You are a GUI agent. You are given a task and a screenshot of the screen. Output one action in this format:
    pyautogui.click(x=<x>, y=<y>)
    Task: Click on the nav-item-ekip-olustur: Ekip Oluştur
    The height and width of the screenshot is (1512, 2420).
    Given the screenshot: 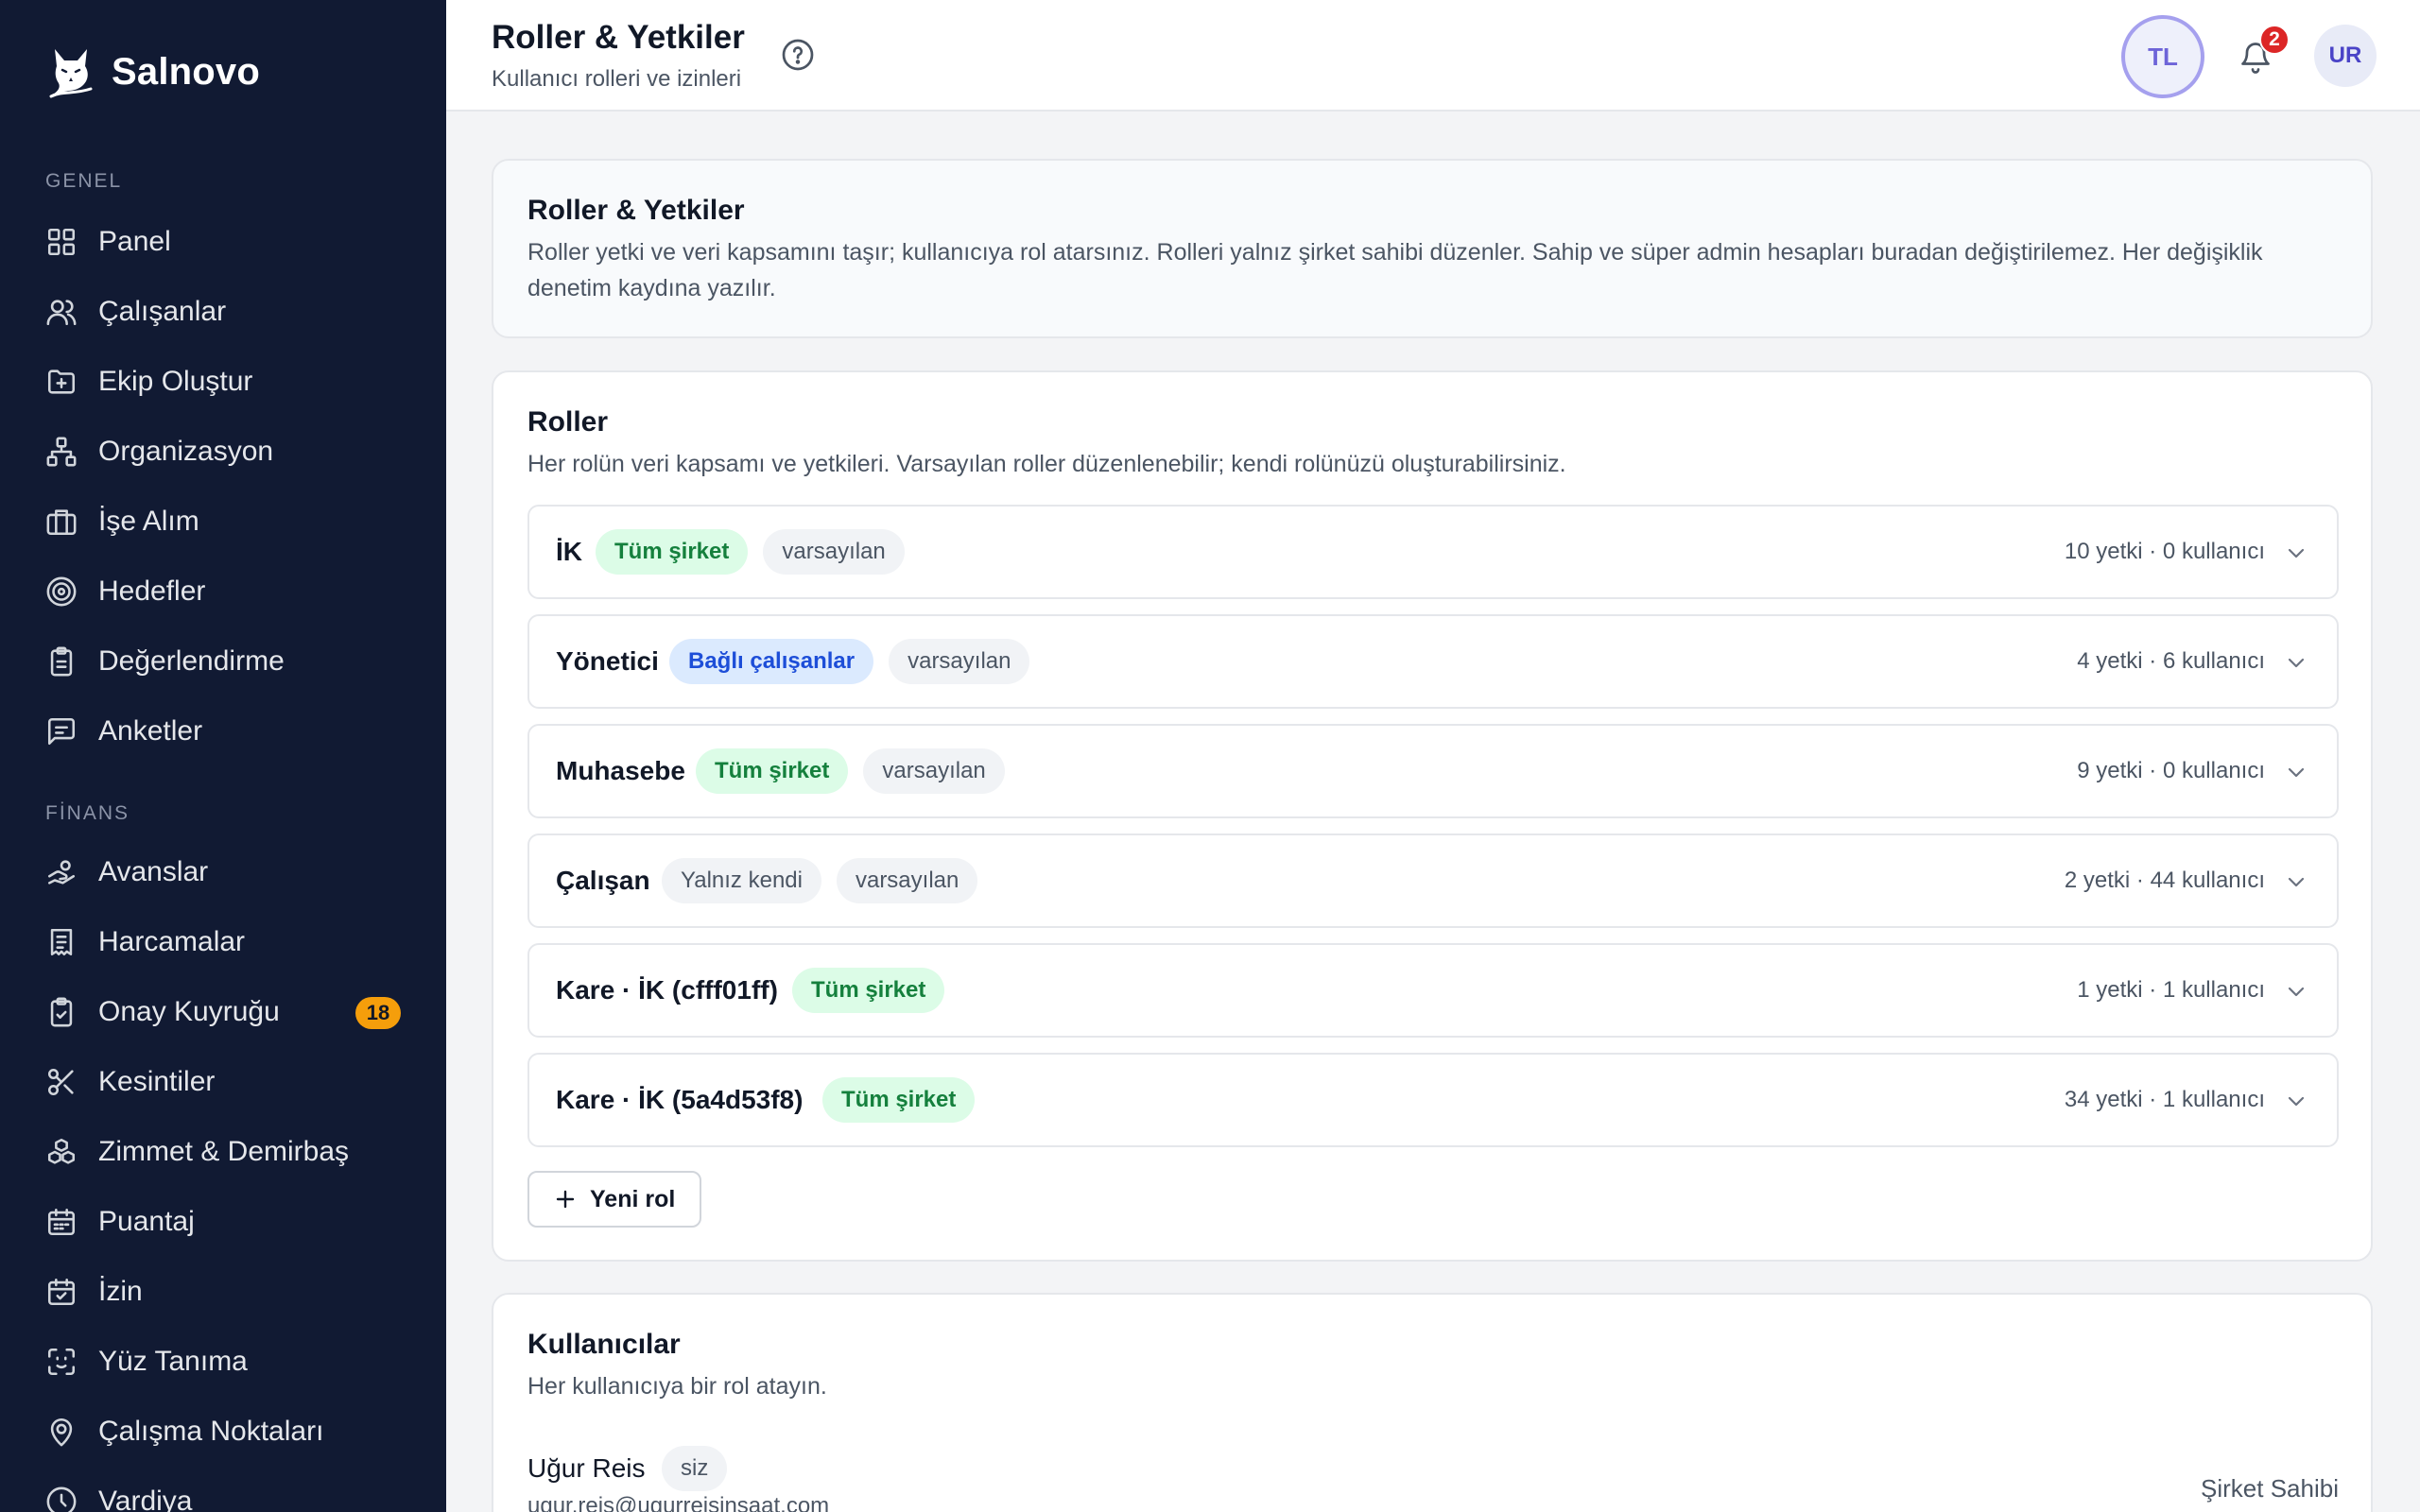 What is the action you would take?
    pyautogui.click(x=223, y=381)
    